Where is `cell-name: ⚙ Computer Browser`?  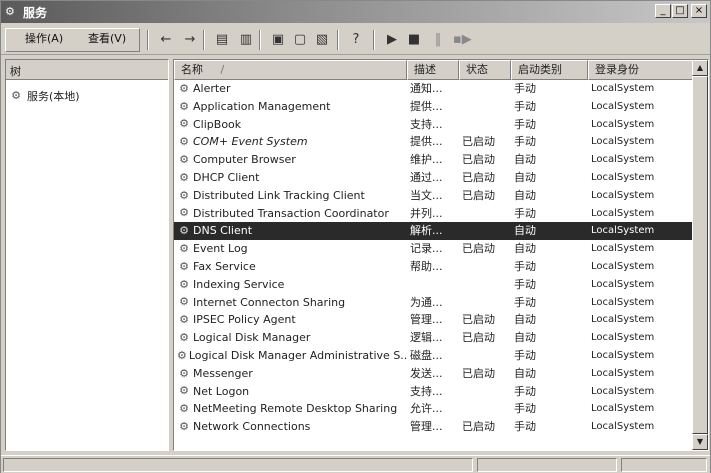 cell-name: ⚙ Computer Browser is located at coordinates (290, 160).